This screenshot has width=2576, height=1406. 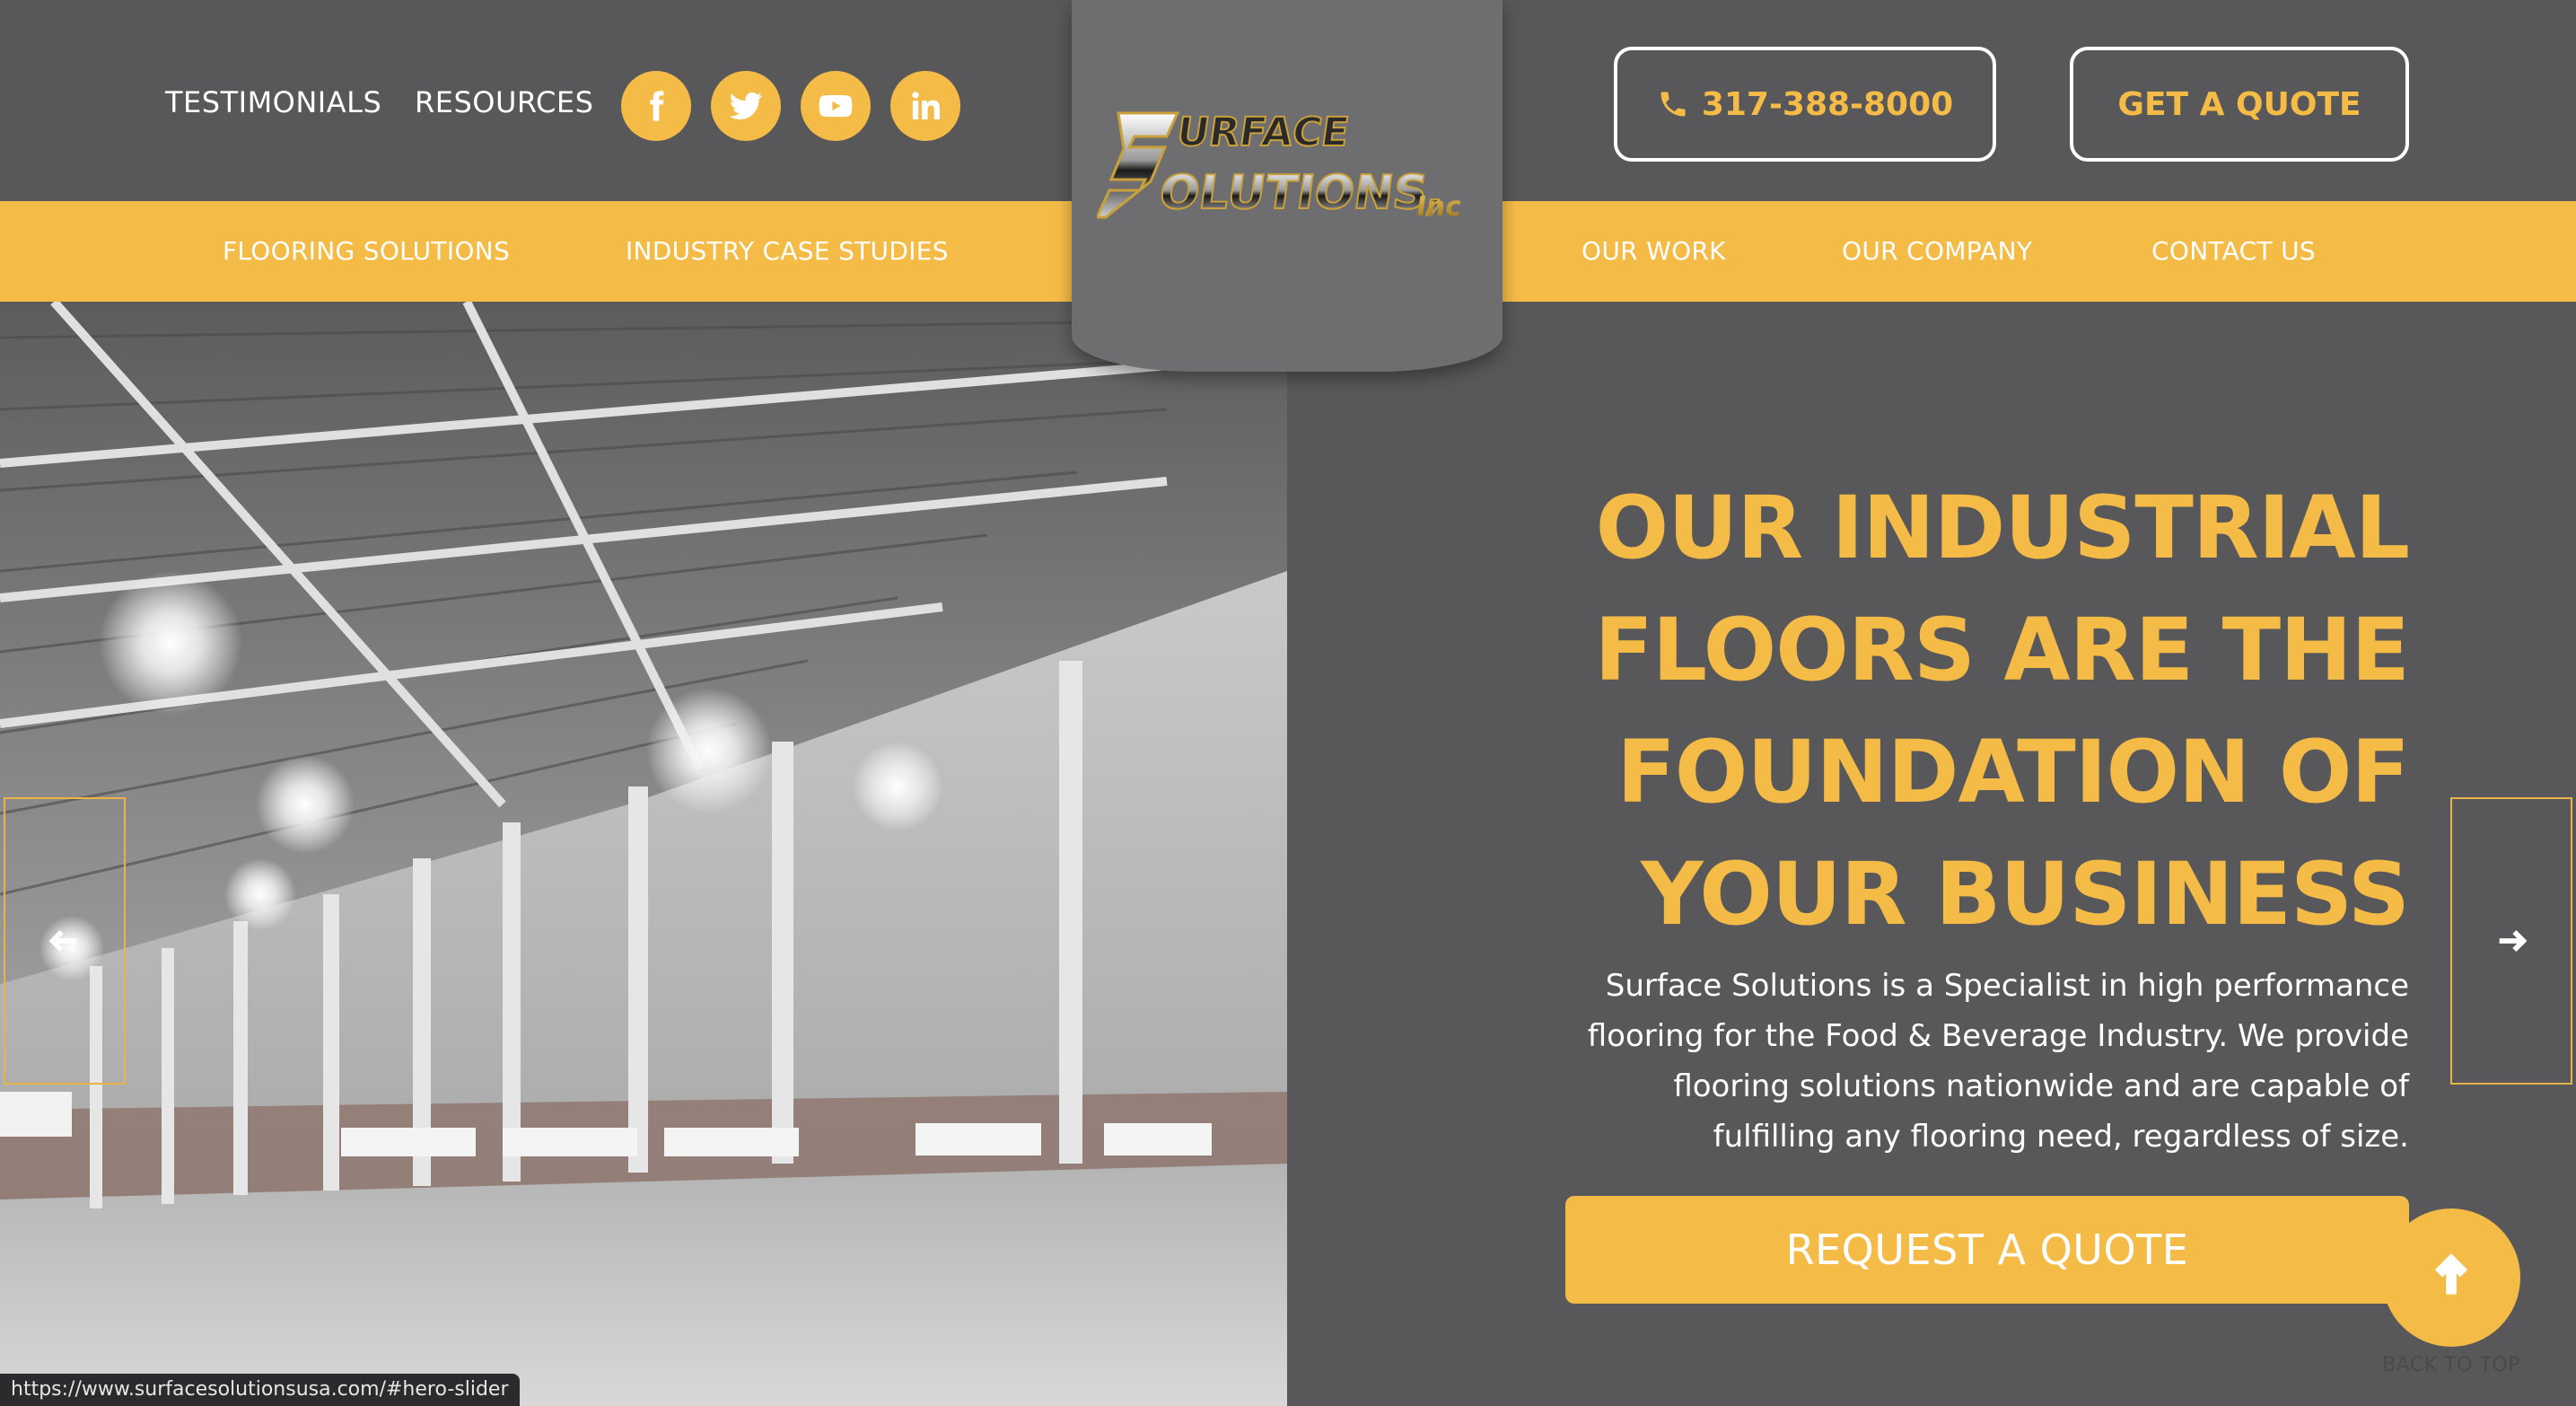 What do you see at coordinates (746, 106) in the screenshot?
I see `twitter-icon` at bounding box center [746, 106].